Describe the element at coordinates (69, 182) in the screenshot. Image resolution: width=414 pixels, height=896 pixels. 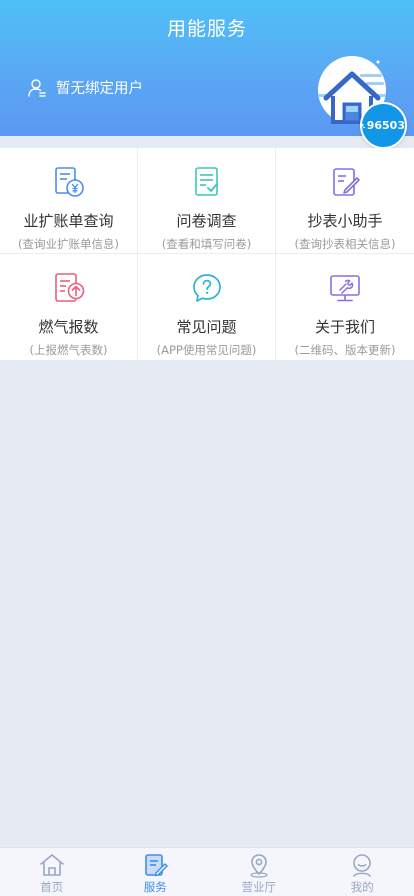
I see `bill-icon` at that location.